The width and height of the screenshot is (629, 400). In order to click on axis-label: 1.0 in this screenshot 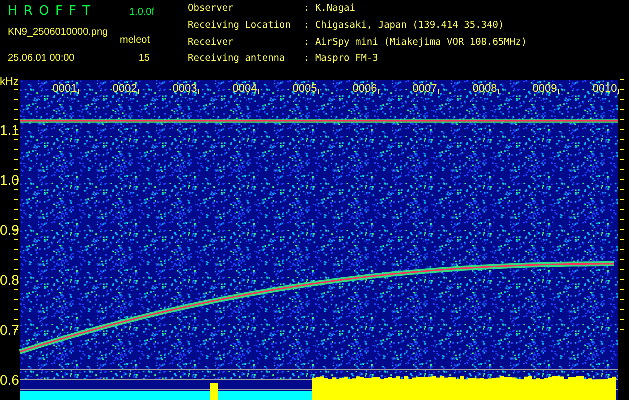, I will do `click(10, 180)`.